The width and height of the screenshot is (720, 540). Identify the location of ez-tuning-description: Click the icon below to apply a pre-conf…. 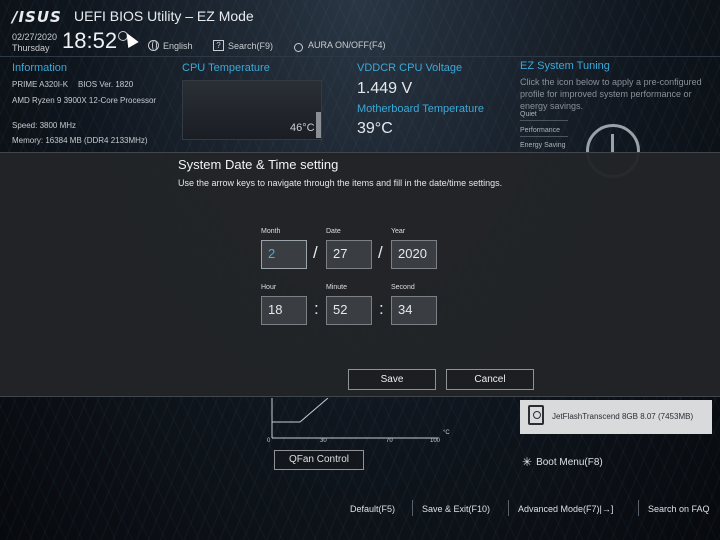
(611, 94).